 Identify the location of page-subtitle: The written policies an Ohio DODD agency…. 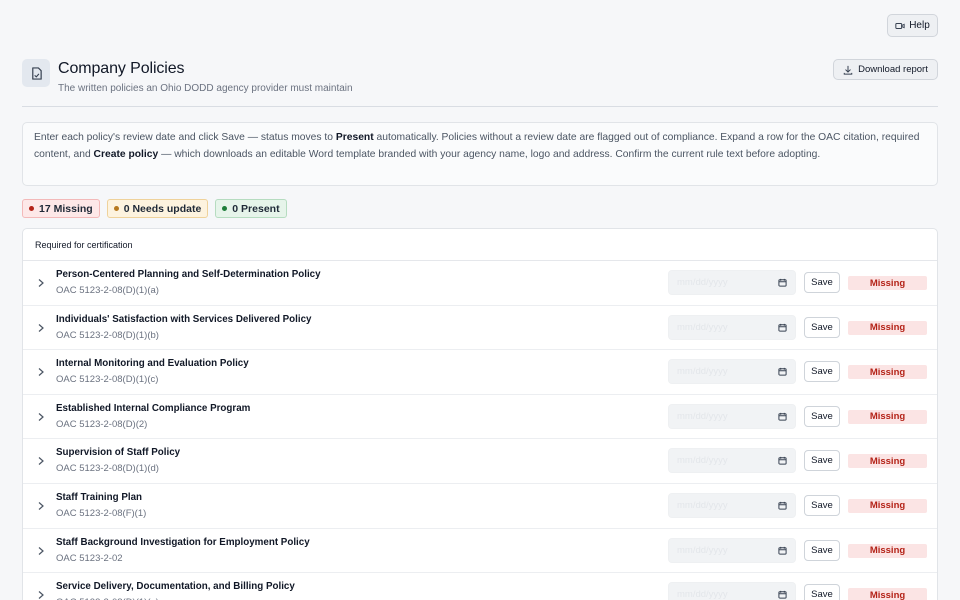
(205, 88).